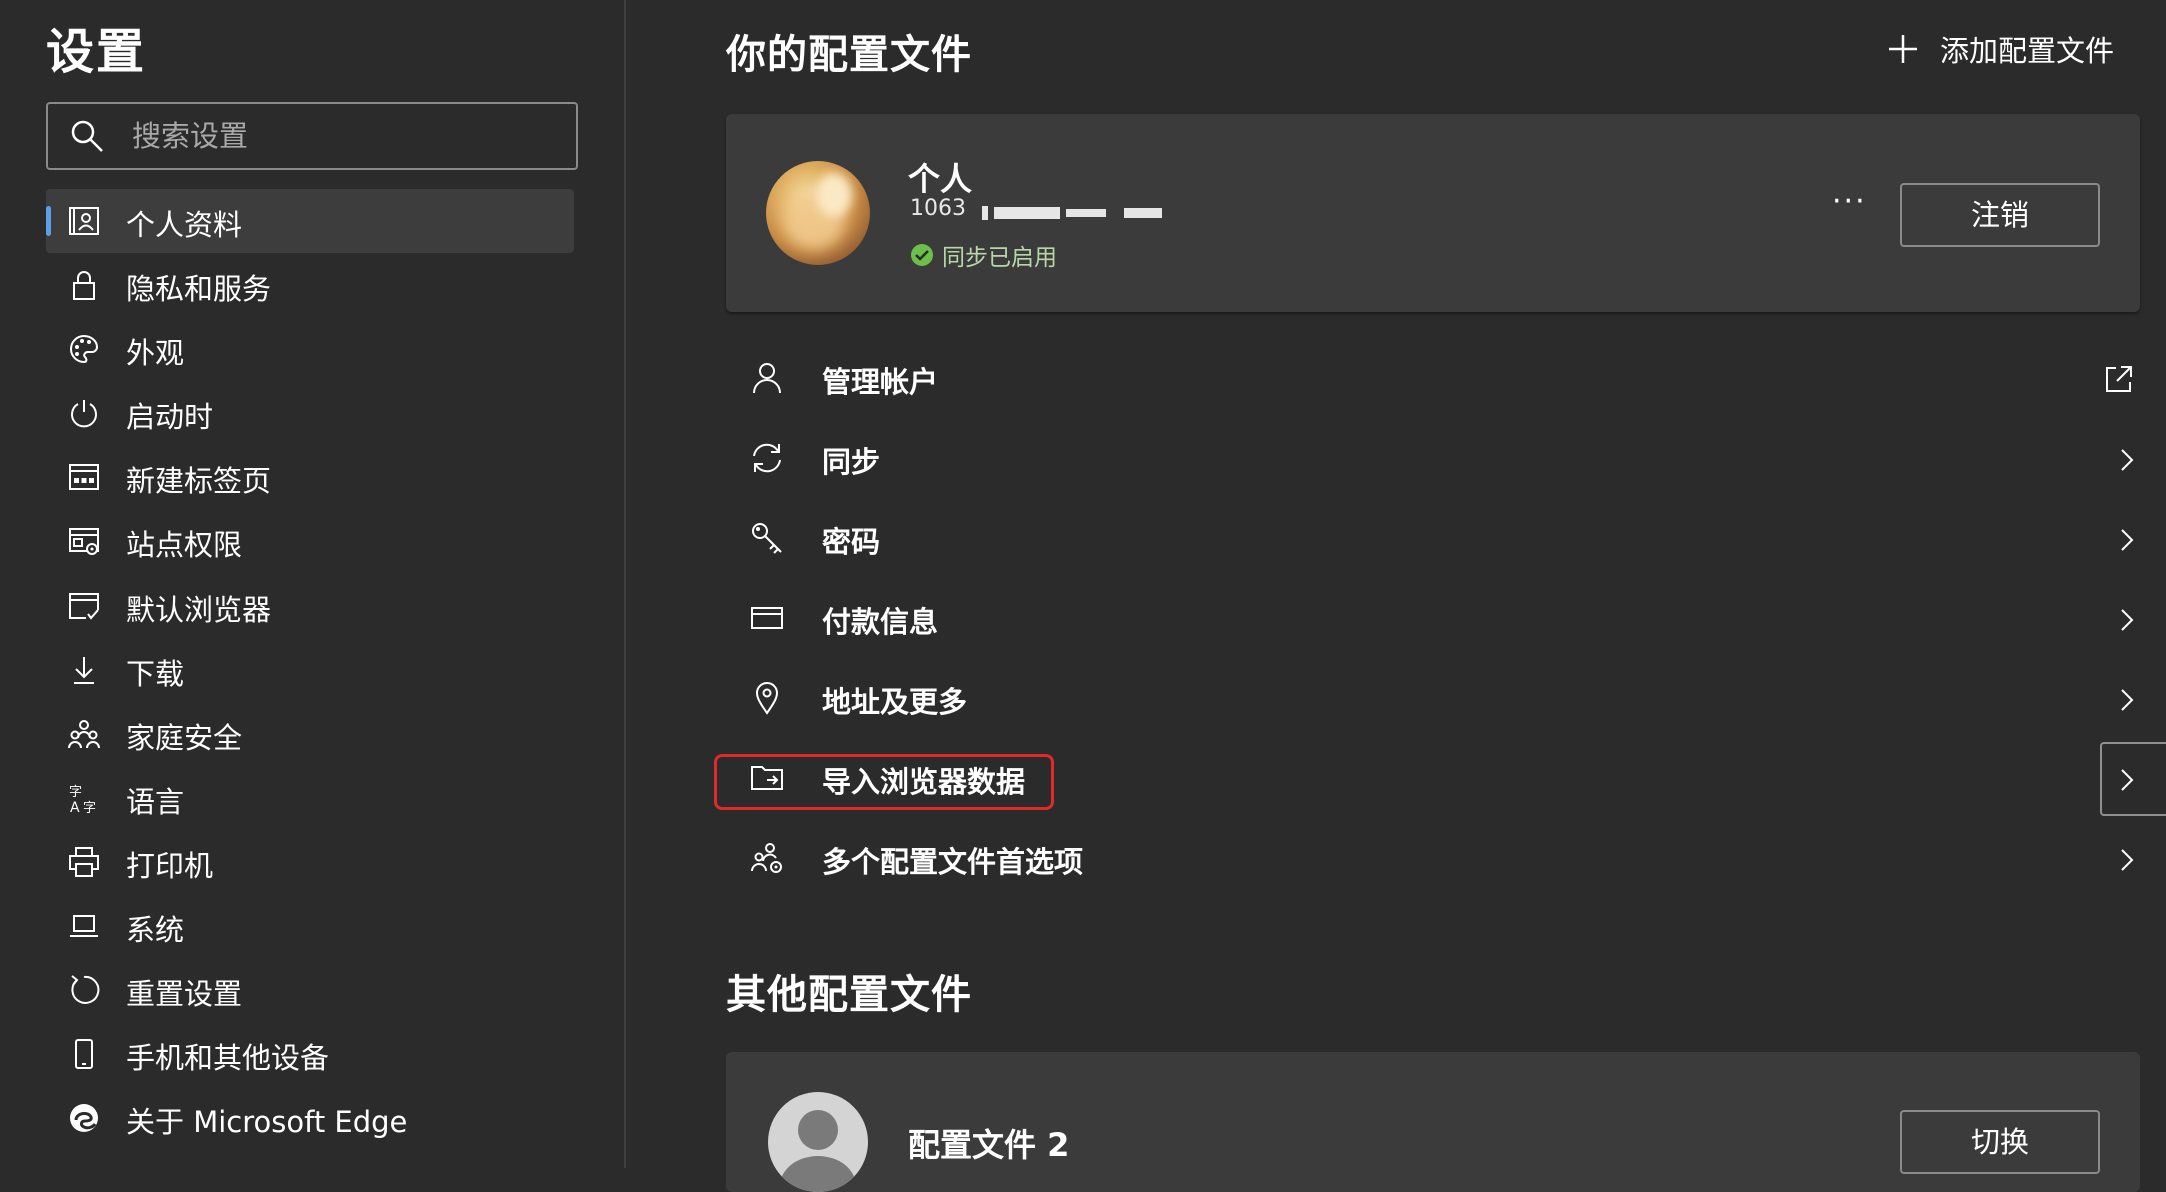  Describe the element at coordinates (2119, 379) in the screenshot. I see `external-link-icon` at that location.